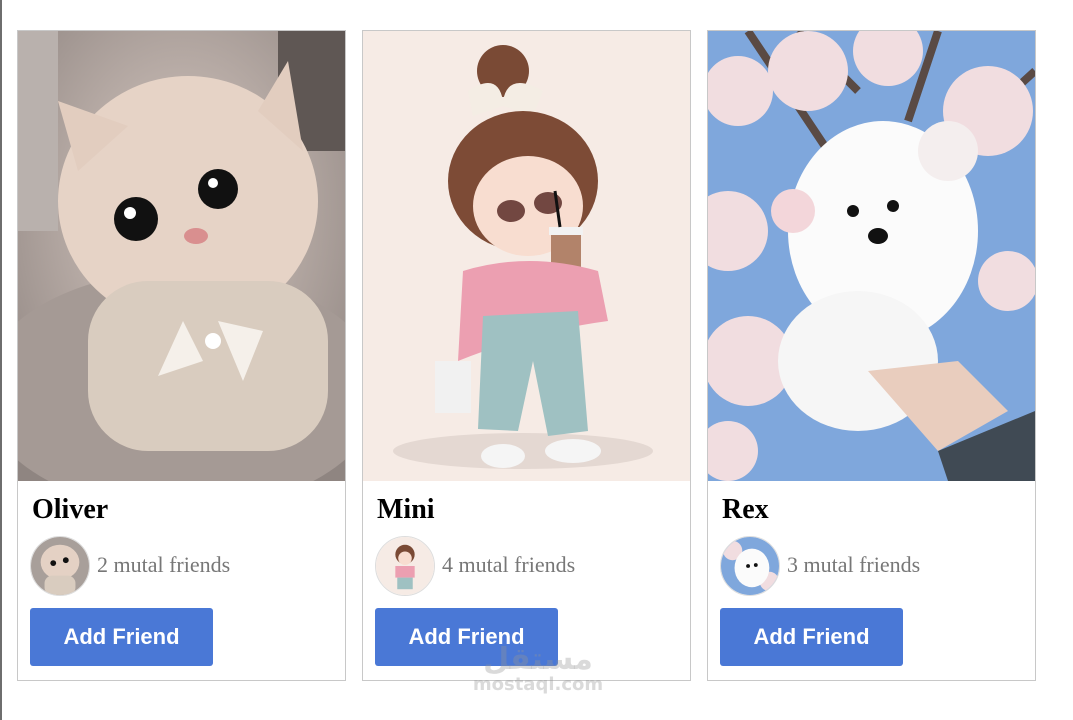  I want to click on friend-name: Oliver, so click(70, 509).